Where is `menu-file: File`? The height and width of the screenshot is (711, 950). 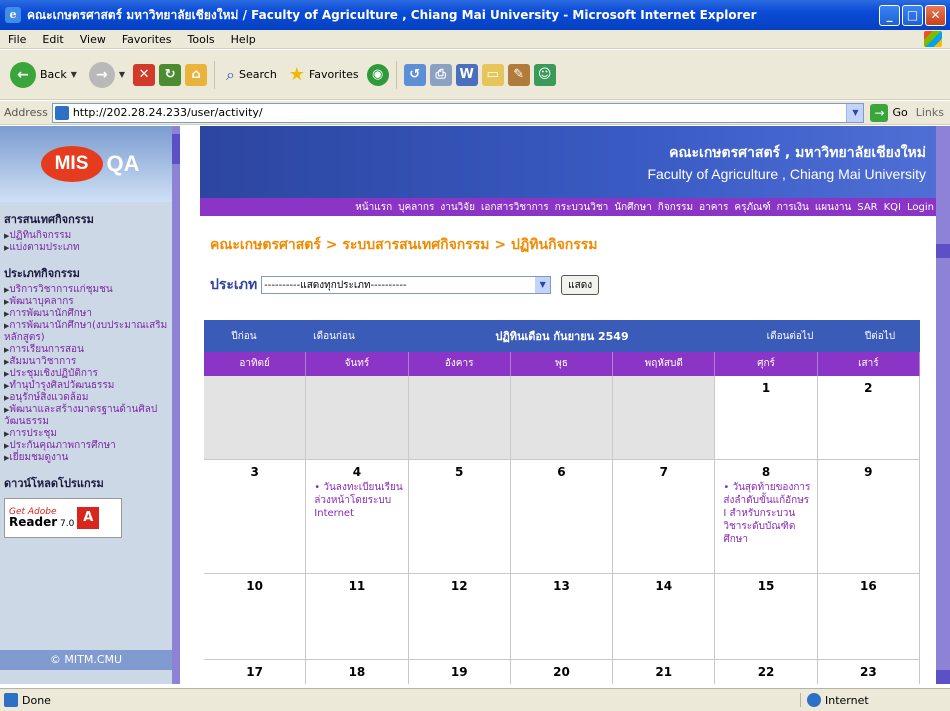 menu-file: File is located at coordinates (17, 39).